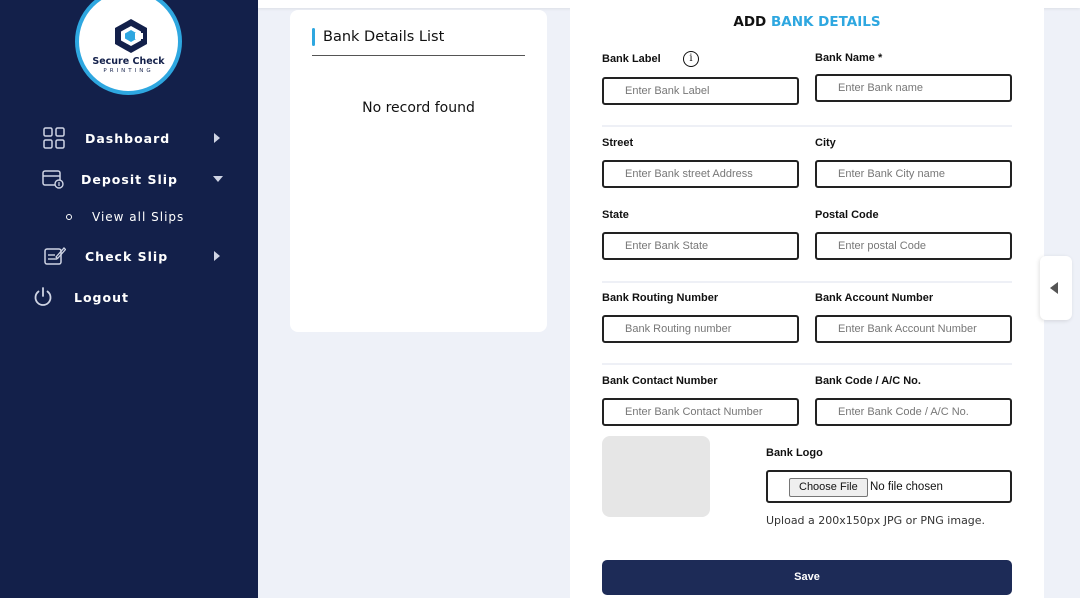 Image resolution: width=1080 pixels, height=598 pixels. I want to click on account-number-input, so click(913, 329).